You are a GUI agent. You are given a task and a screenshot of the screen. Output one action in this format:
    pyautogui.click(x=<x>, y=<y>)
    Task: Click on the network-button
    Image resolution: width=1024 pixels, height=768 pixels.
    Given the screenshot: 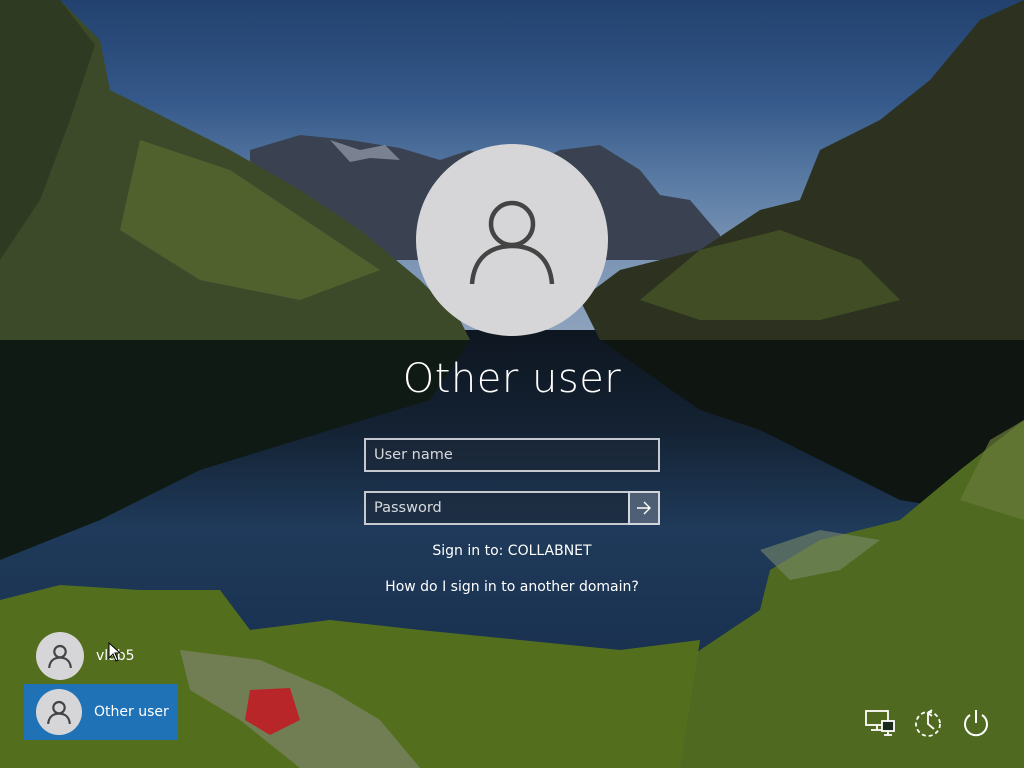 What is the action you would take?
    pyautogui.click(x=880, y=723)
    